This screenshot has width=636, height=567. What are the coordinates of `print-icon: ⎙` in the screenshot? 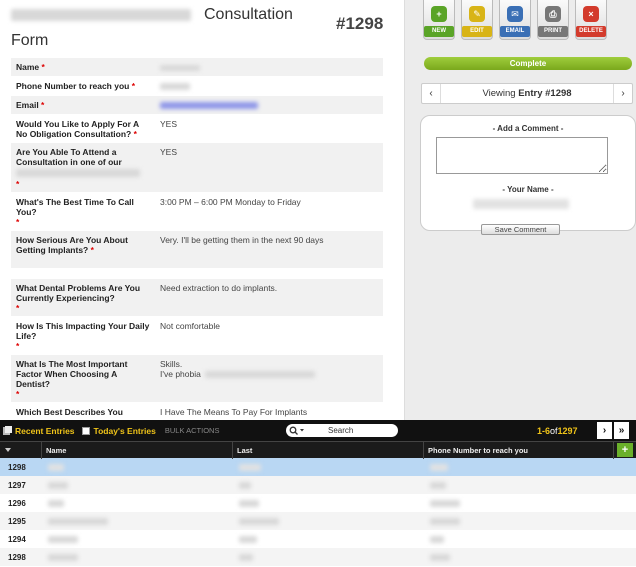 It's located at (553, 14).